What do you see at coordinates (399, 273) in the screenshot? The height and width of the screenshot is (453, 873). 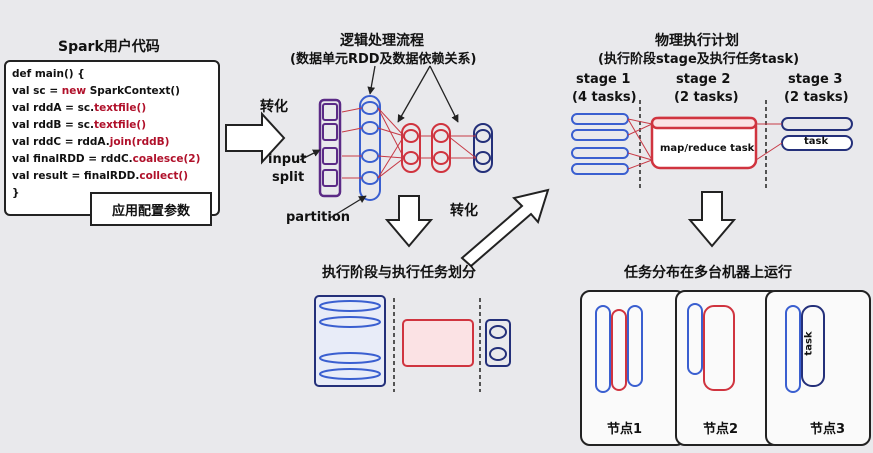 I see `stage-split-title: 执行阶段与执行任务划分` at bounding box center [399, 273].